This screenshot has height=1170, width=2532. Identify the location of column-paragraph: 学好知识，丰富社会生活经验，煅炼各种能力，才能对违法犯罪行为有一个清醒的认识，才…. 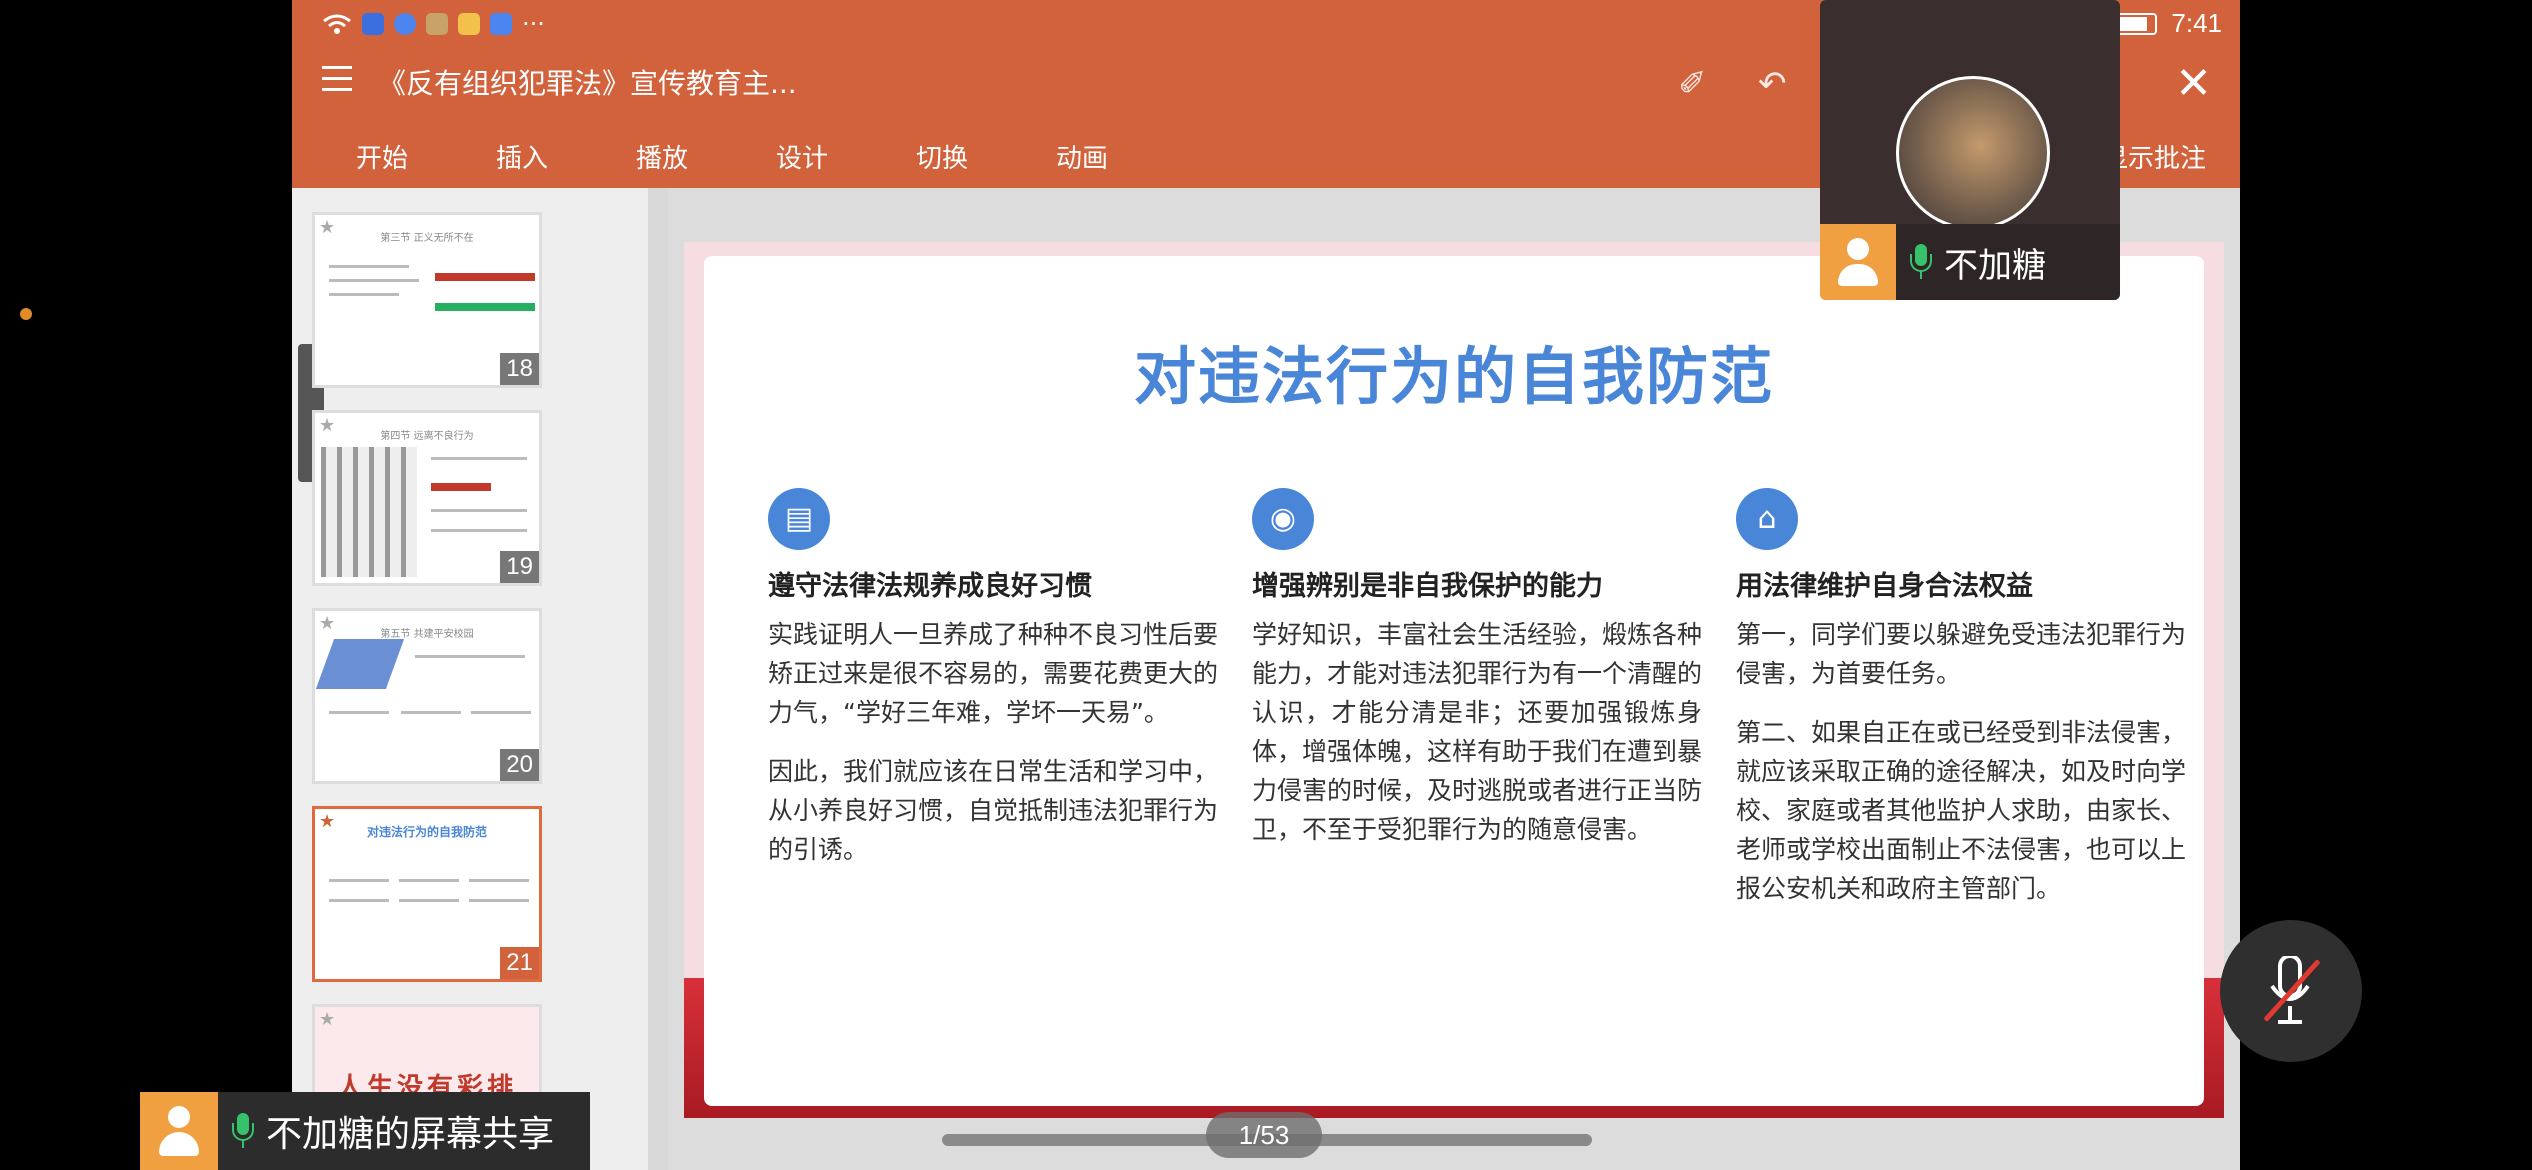
(1477, 732).